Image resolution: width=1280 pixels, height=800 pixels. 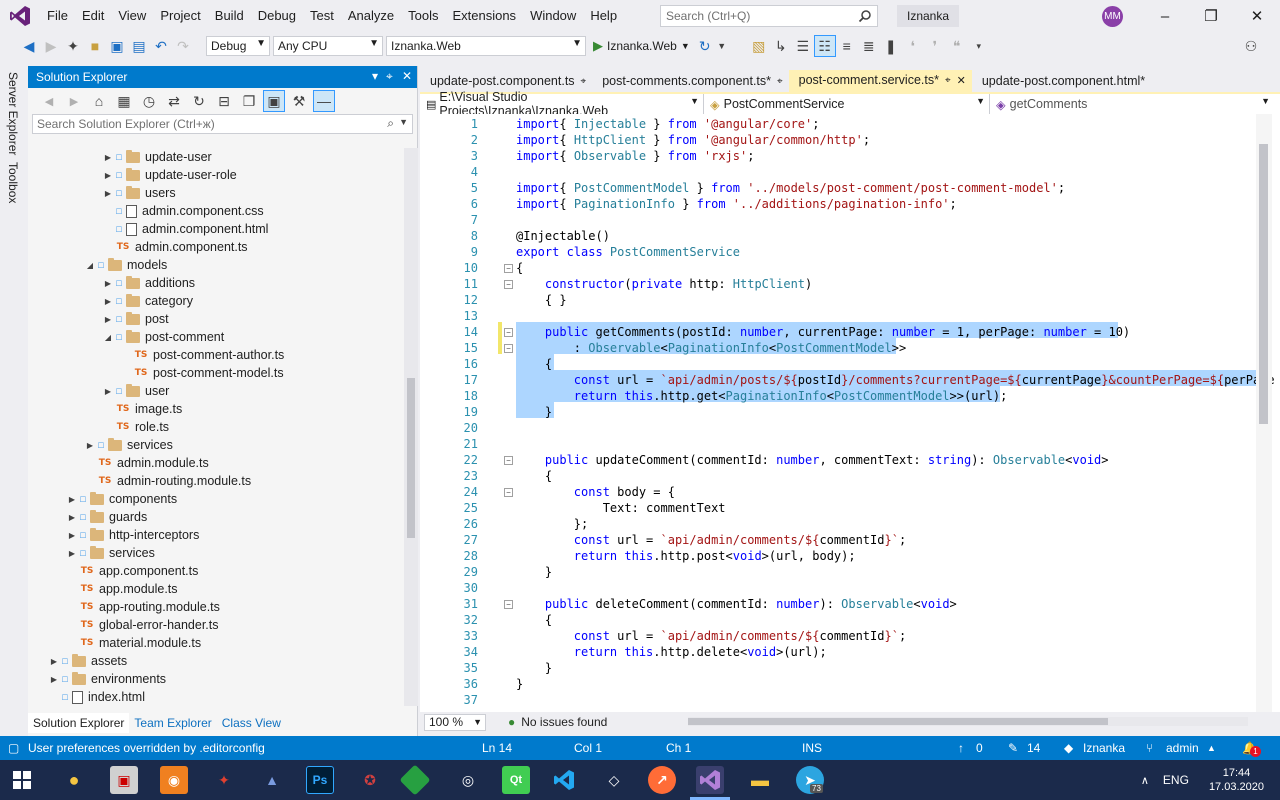 What do you see at coordinates (135, 319) in the screenshot?
I see `tree-item: ▶ □ post` at bounding box center [135, 319].